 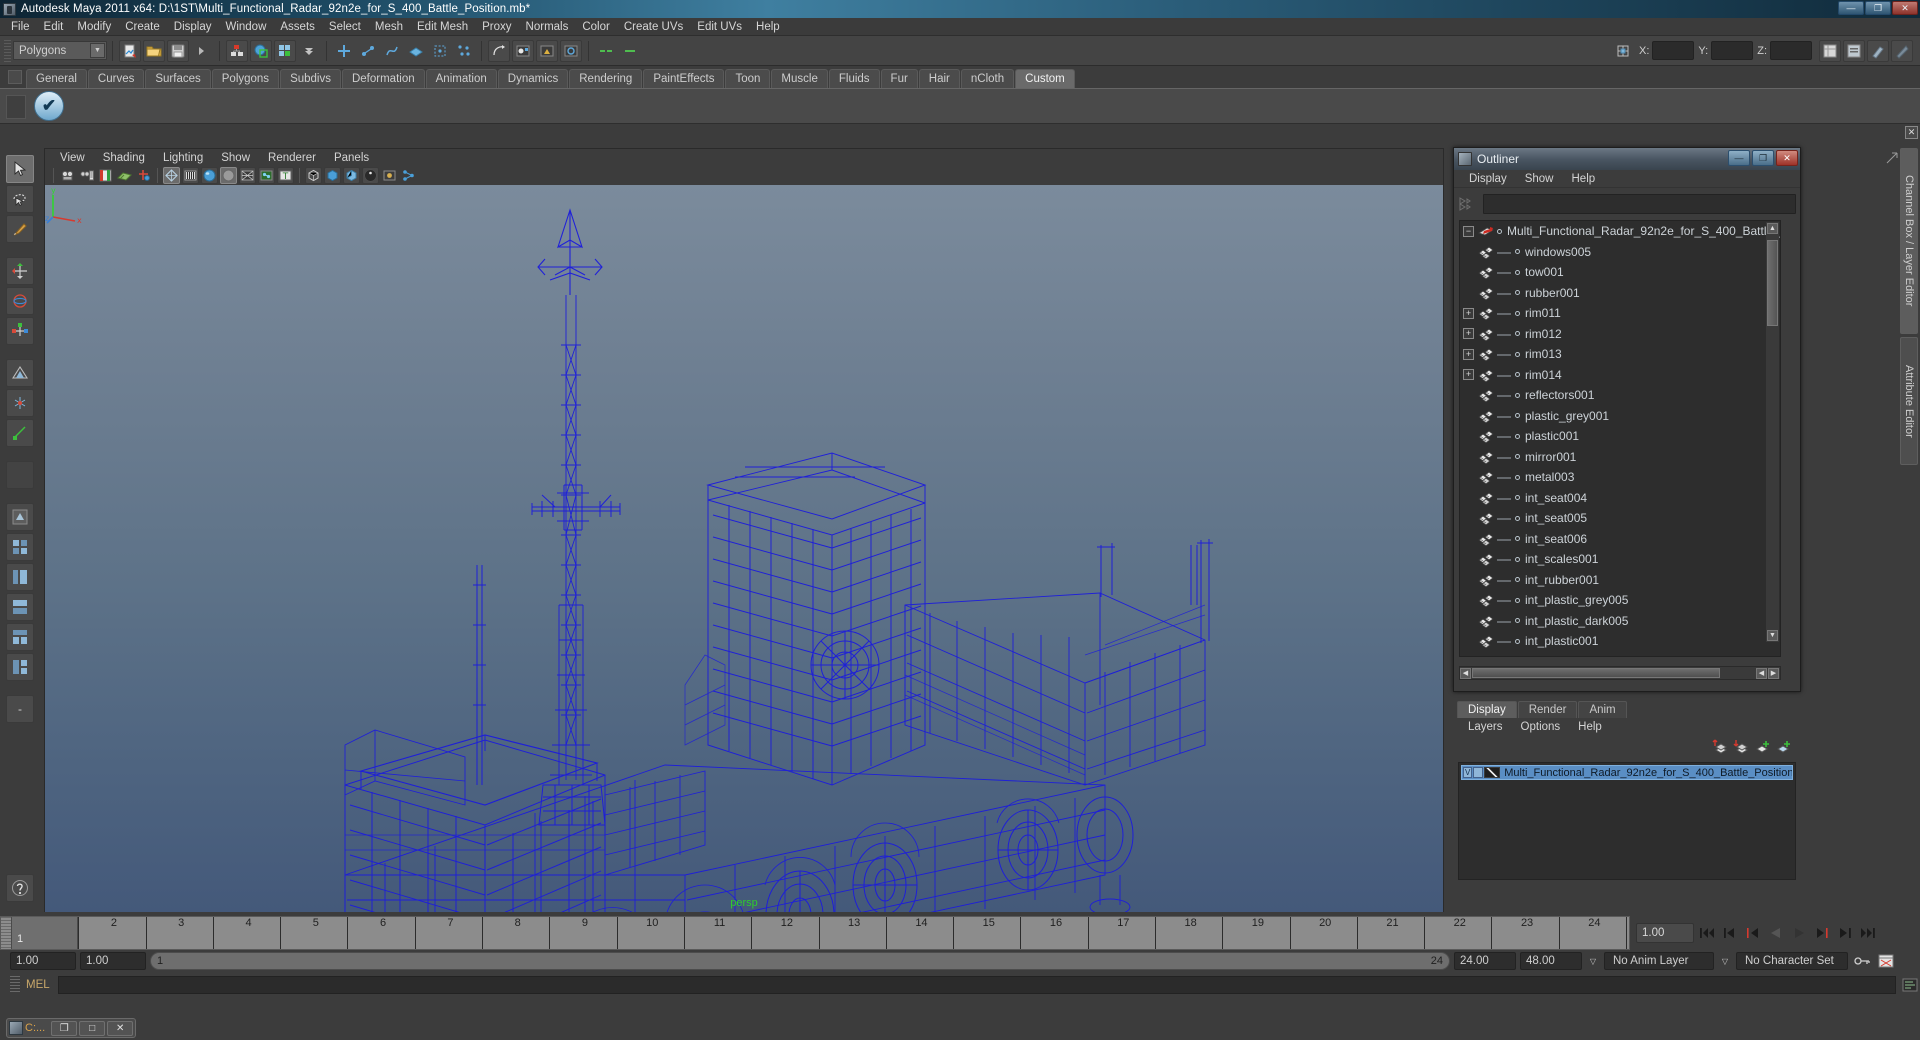 I want to click on outliner-scroll-thumb, so click(x=1772, y=283).